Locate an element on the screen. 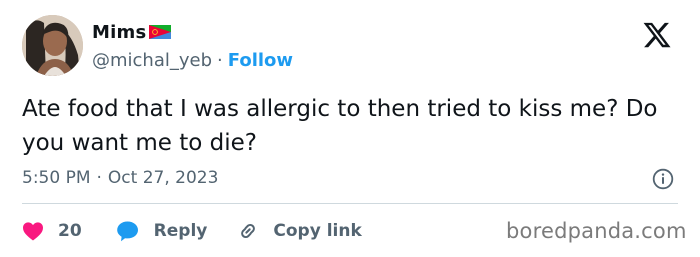 Image resolution: width=700 pixels, height=257 pixels. follow-button: Follow is located at coordinates (260, 60).